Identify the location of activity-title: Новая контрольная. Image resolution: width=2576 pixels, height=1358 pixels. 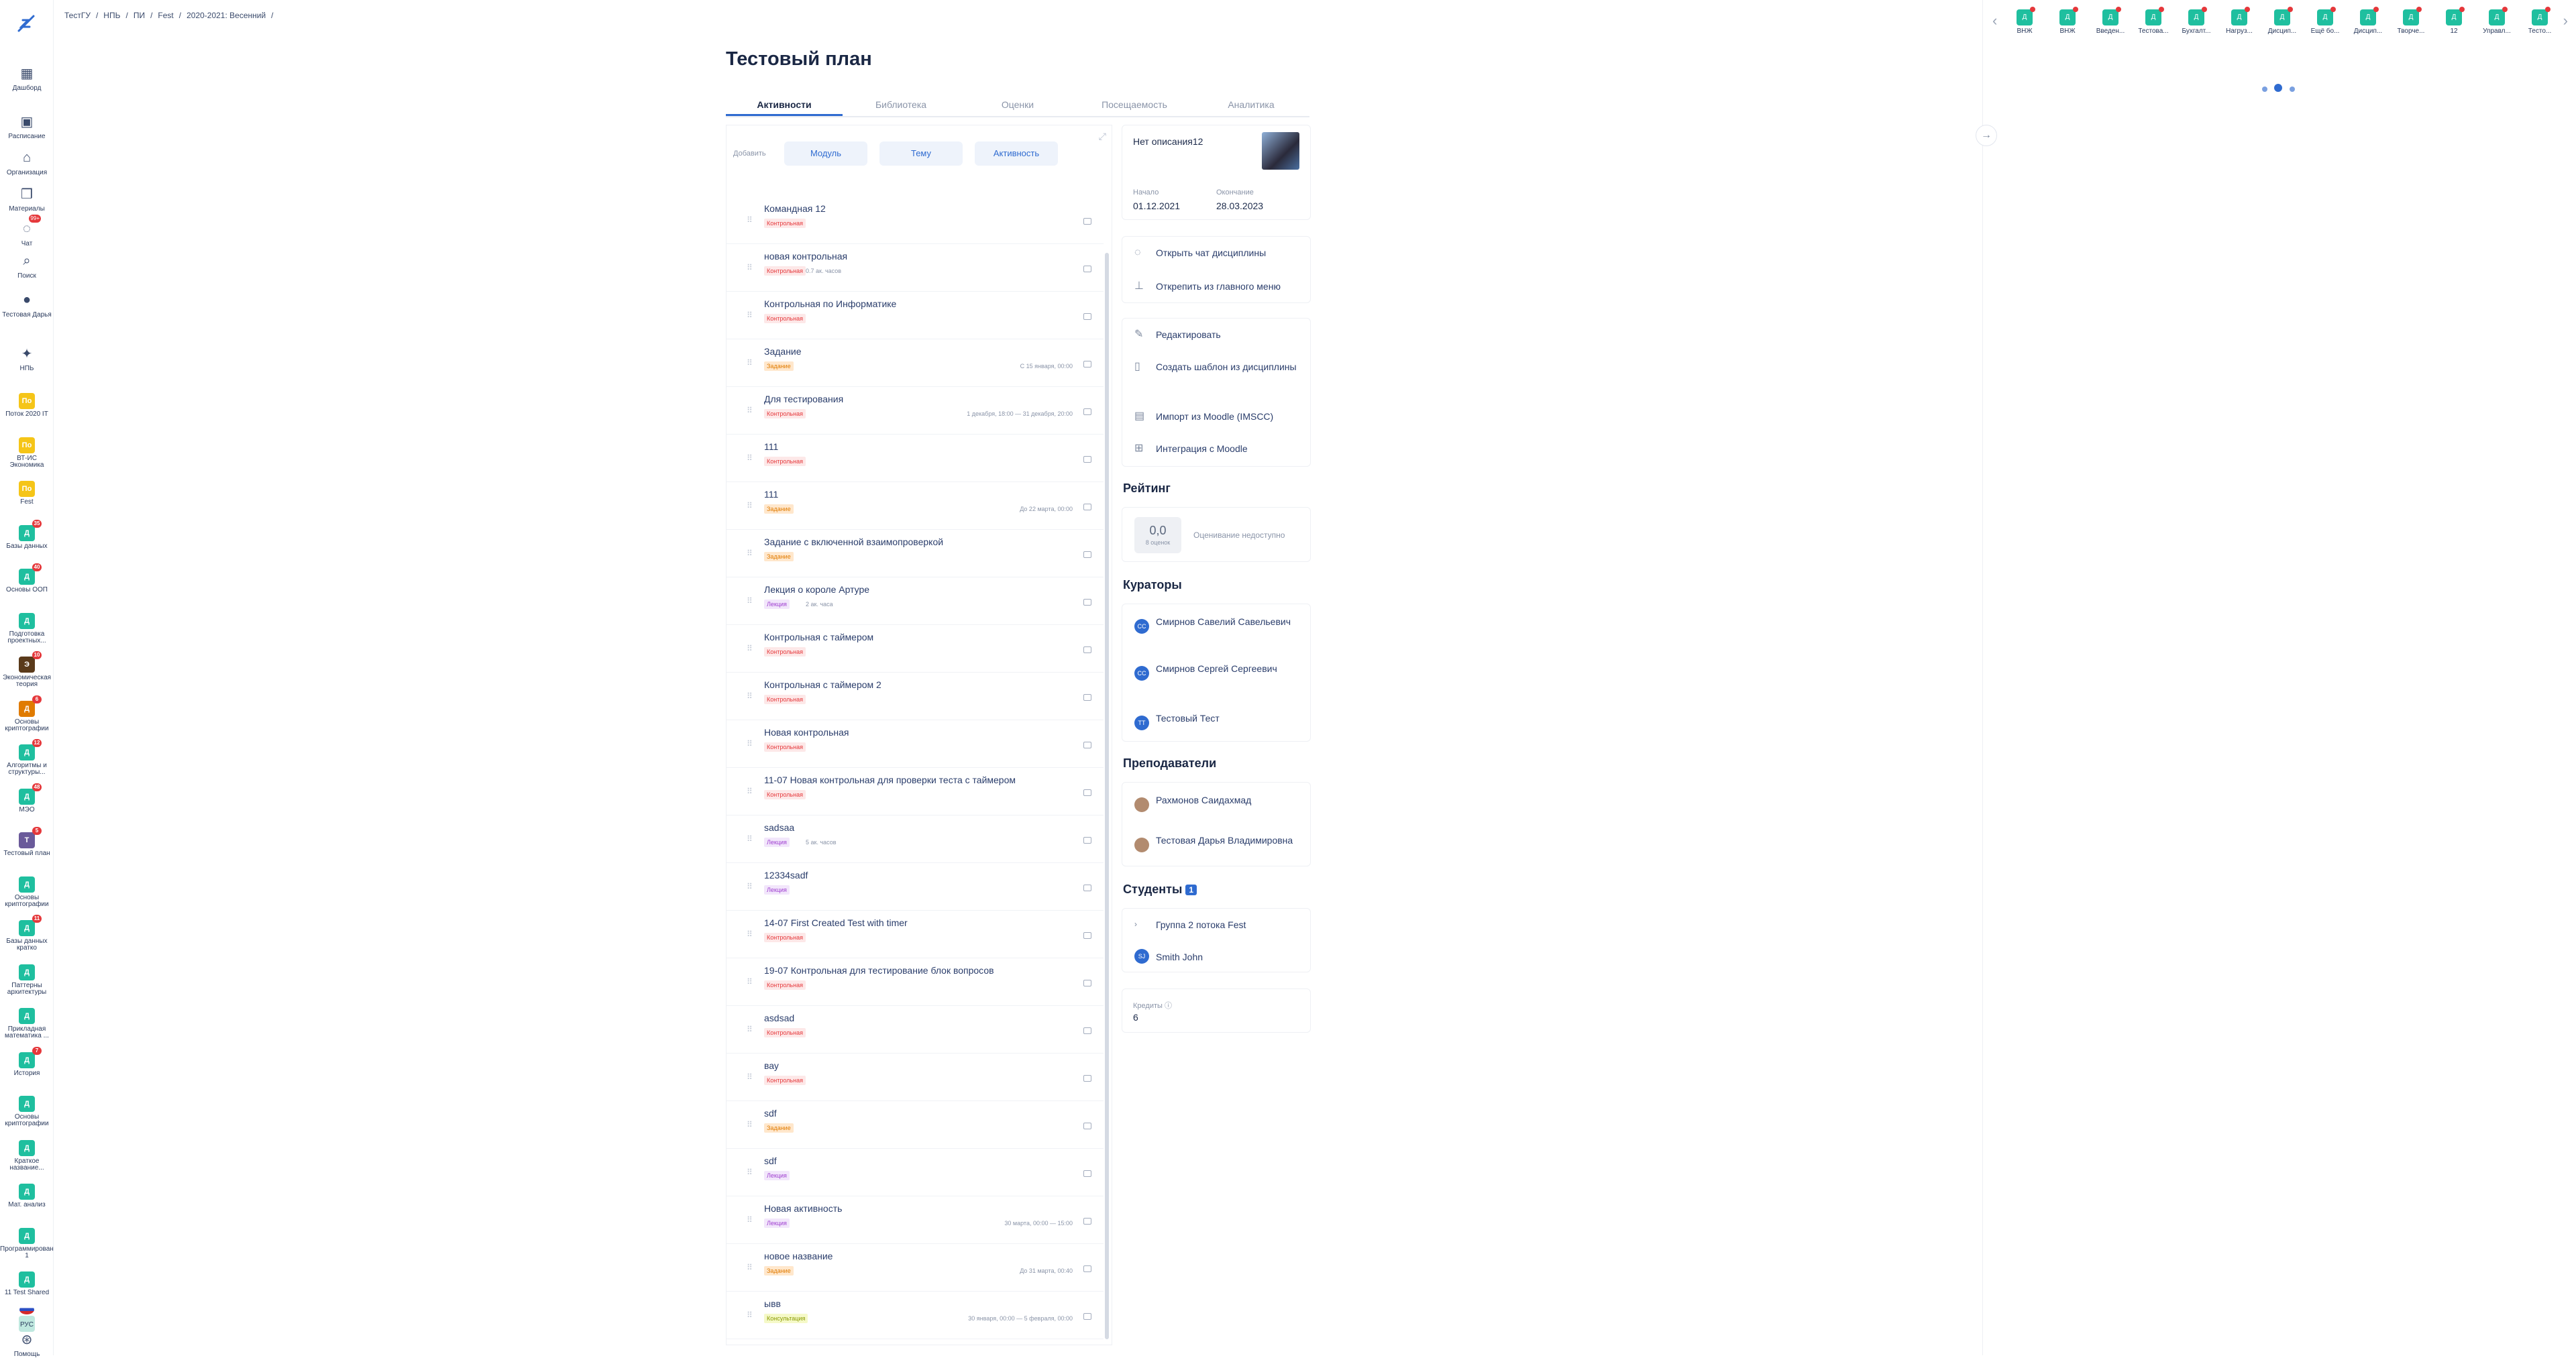
(806, 732).